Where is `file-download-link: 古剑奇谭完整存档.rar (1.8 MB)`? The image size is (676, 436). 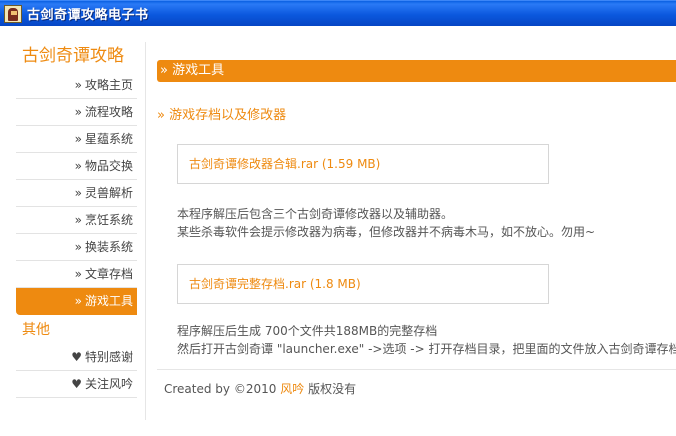
file-download-link: 古剑奇谭完整存档.rar (1.8 MB) is located at coordinates (363, 284).